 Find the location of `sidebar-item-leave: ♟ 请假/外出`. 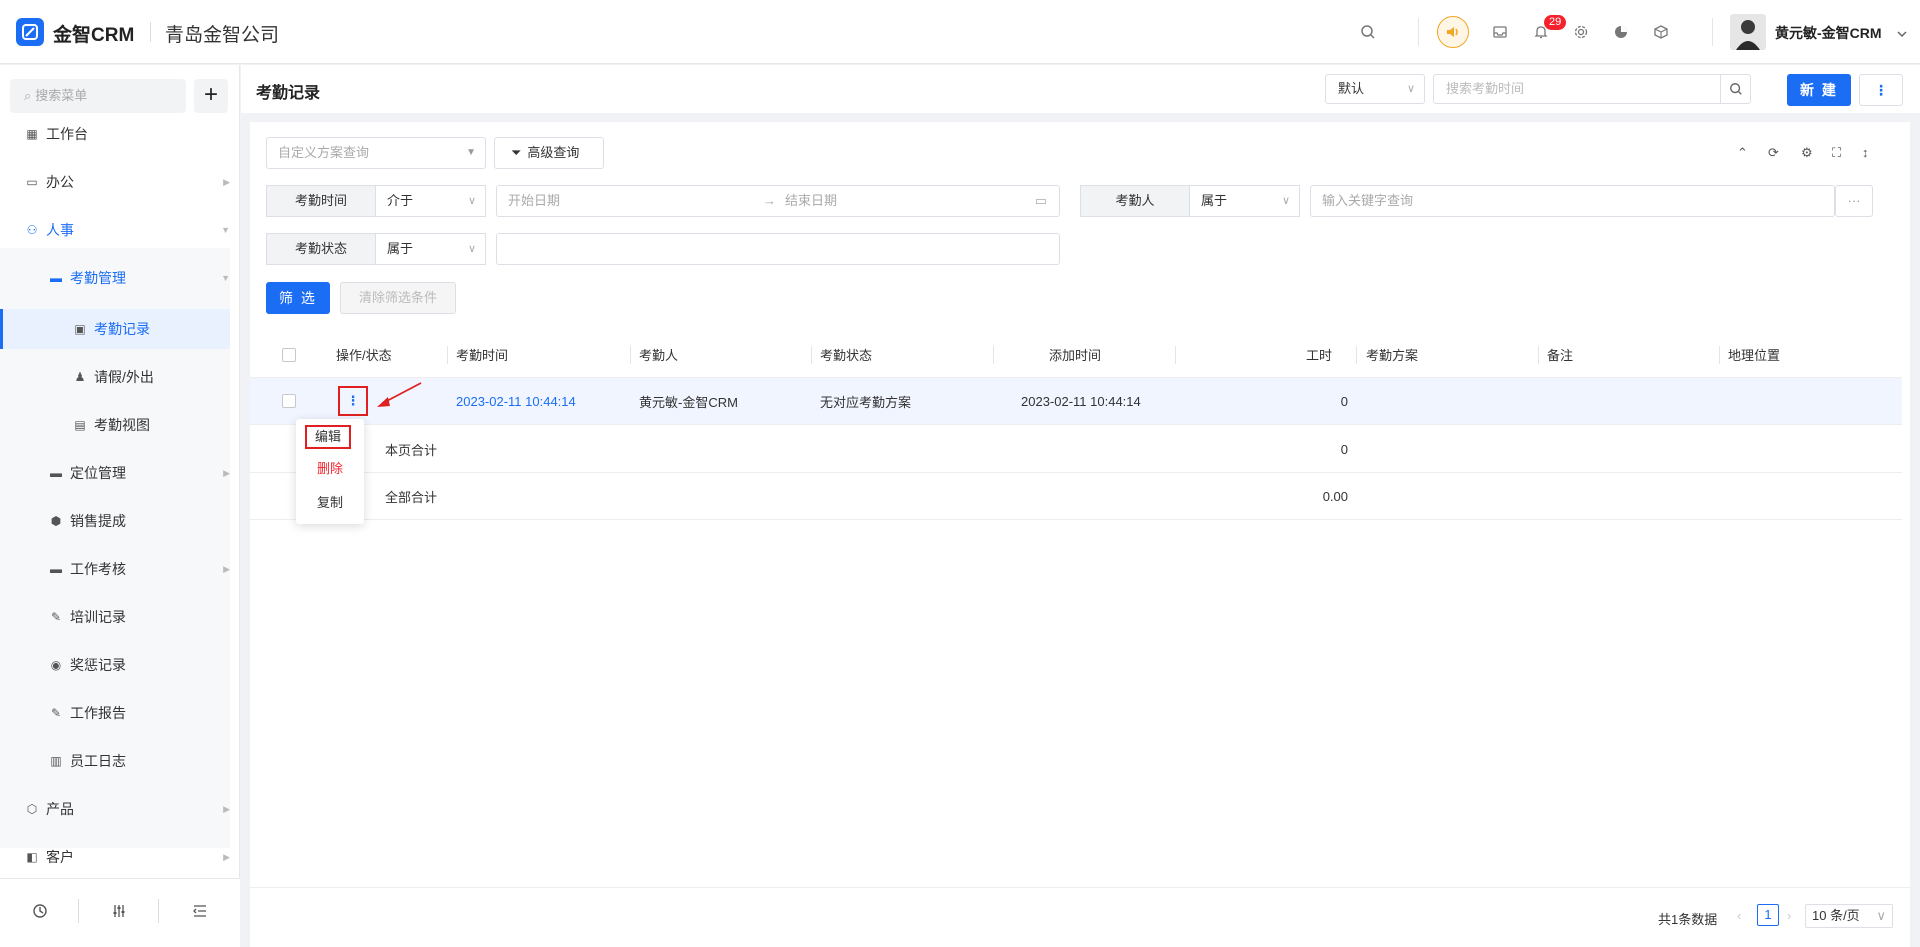

sidebar-item-leave: ♟ 请假/外出 is located at coordinates (115, 377).